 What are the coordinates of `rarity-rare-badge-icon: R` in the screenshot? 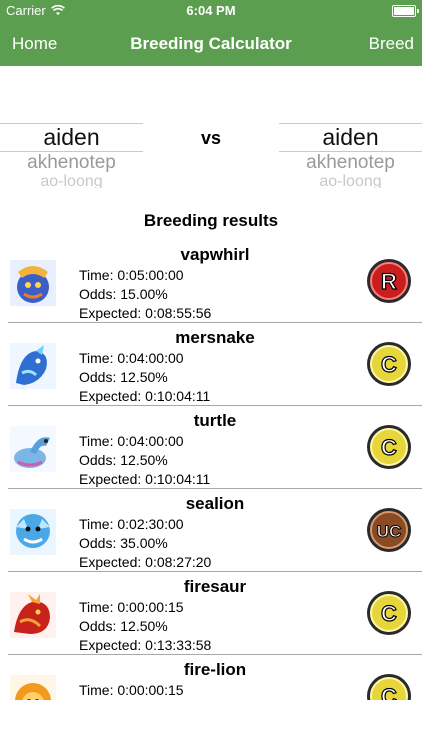 It's located at (389, 281).